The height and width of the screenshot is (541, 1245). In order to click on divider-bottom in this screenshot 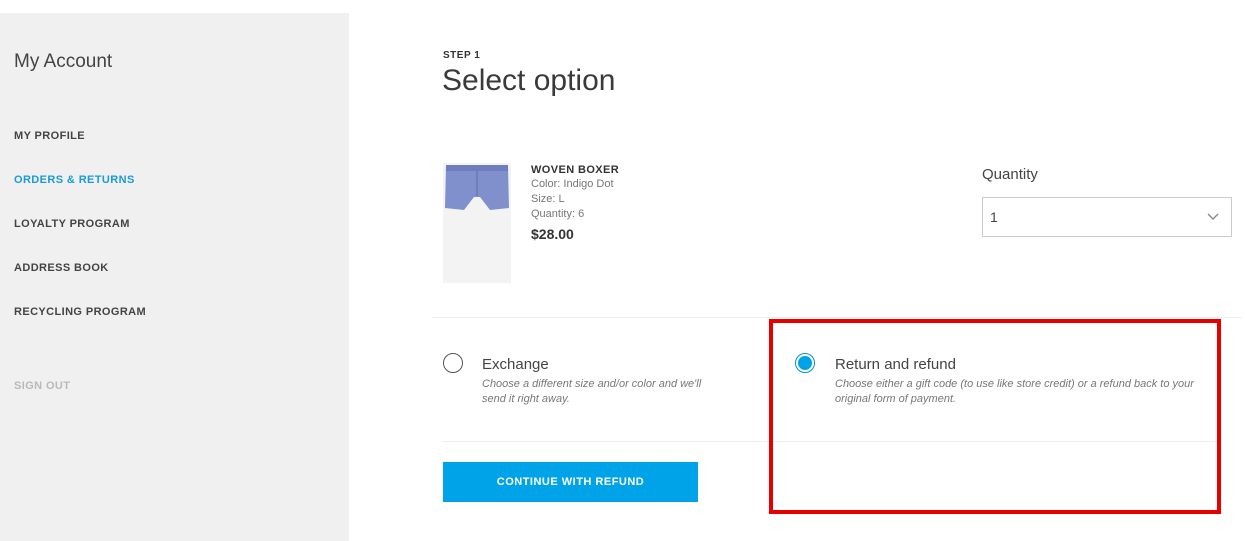, I will do `click(830, 441)`.